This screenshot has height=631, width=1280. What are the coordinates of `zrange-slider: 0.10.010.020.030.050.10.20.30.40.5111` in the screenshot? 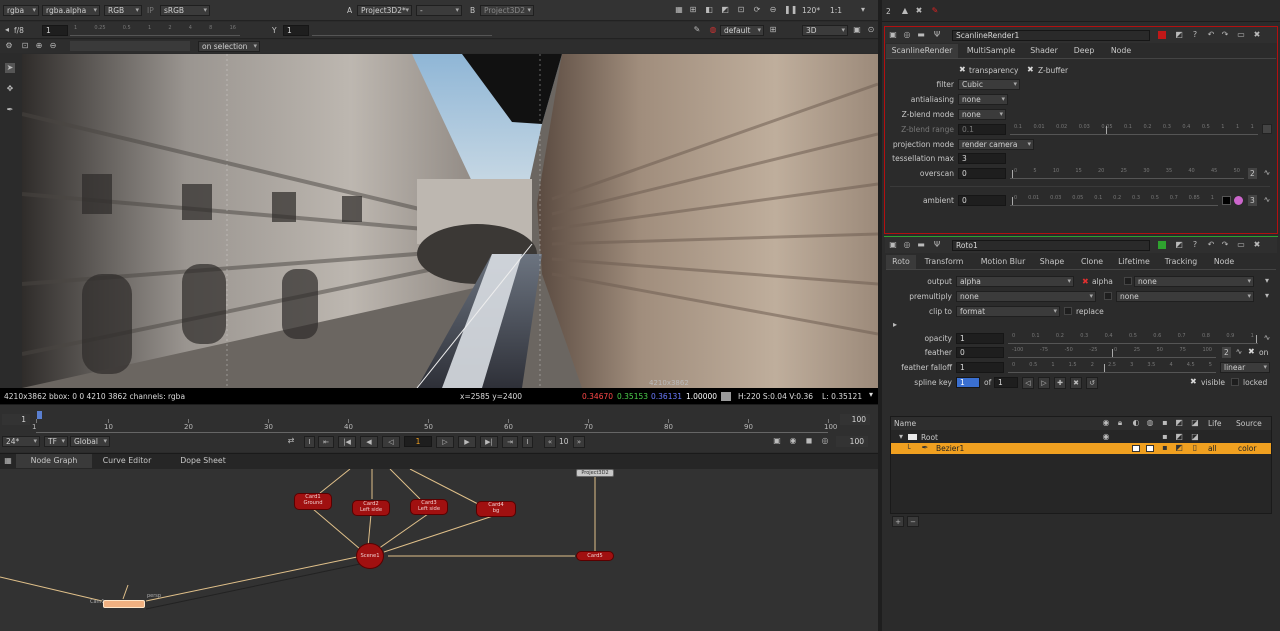 It's located at (1134, 129).